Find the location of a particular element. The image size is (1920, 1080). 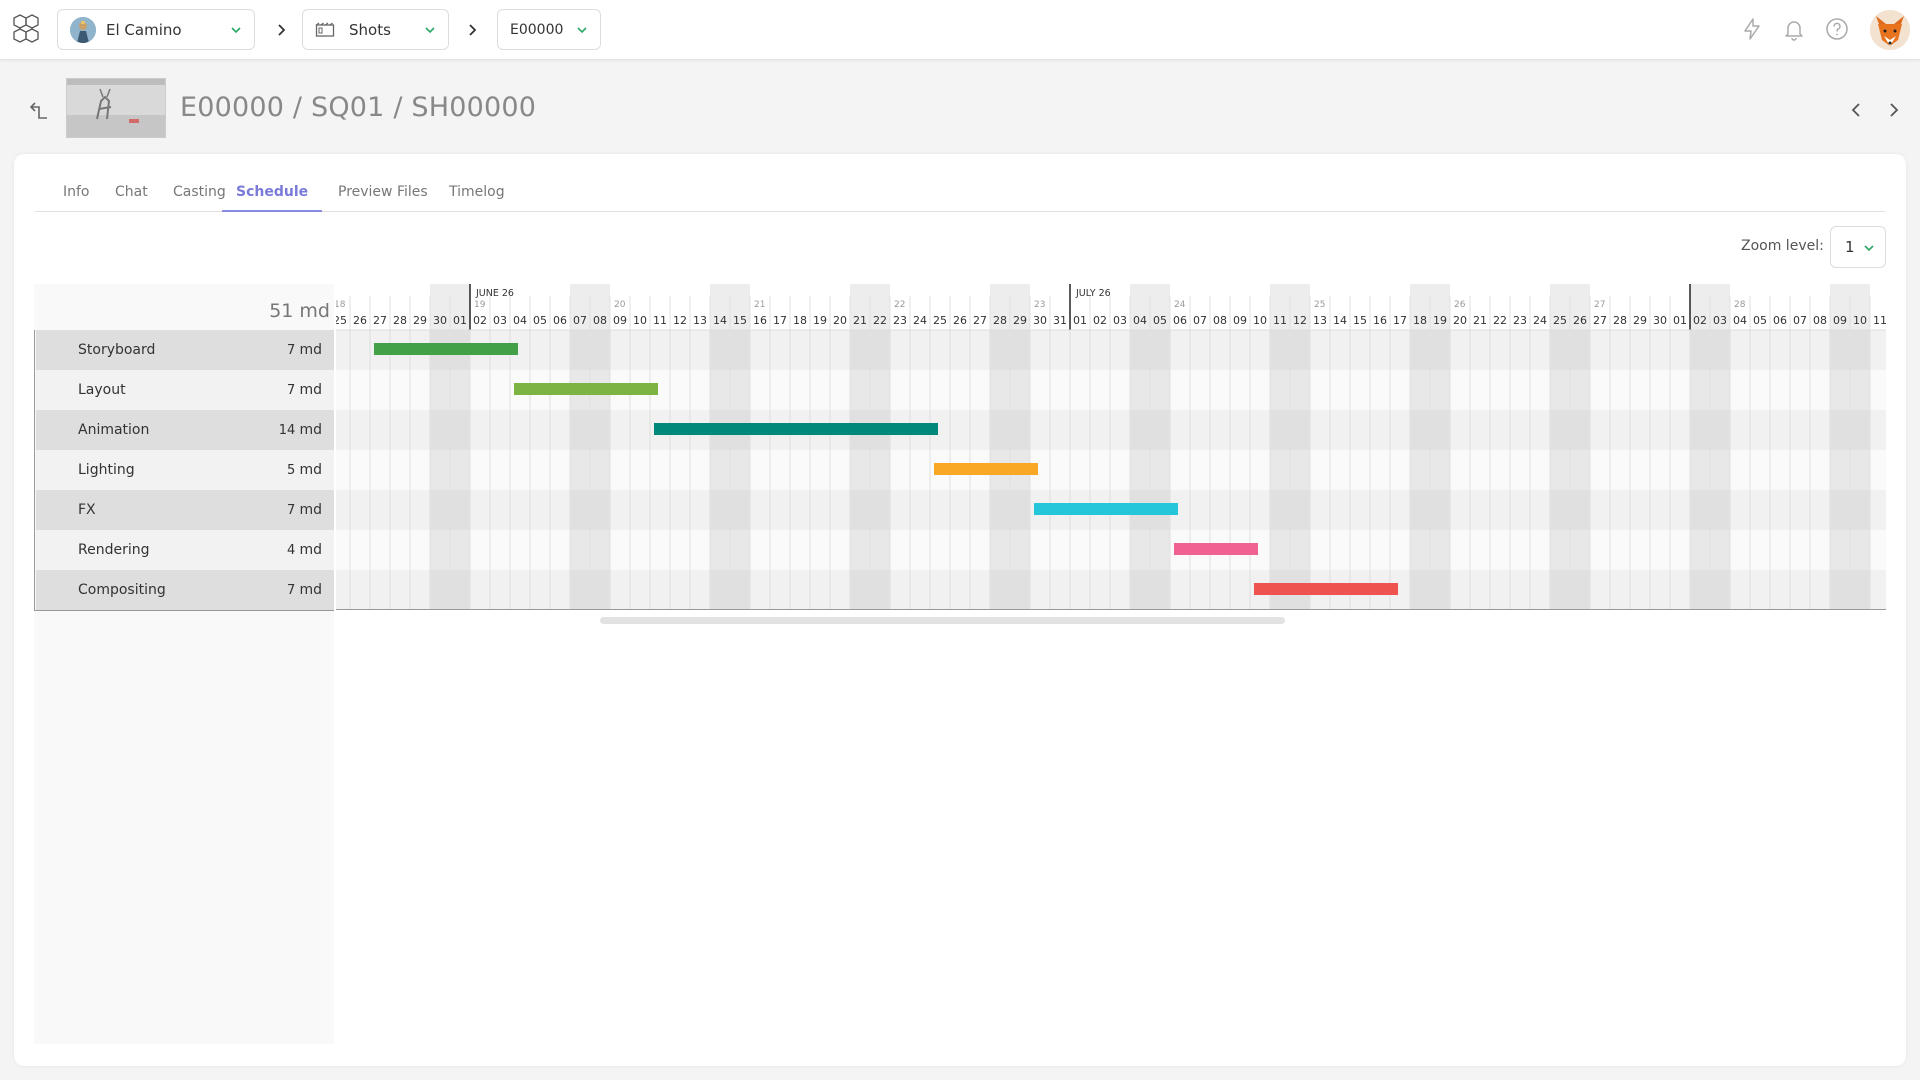

day-label: 15 is located at coordinates (740, 320).